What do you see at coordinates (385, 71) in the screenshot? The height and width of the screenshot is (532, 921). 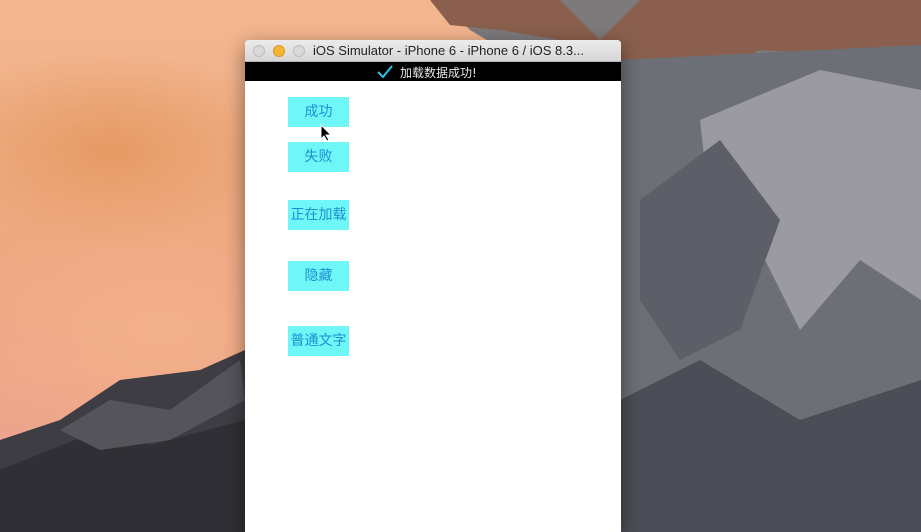 I see `checkmark-icon` at bounding box center [385, 71].